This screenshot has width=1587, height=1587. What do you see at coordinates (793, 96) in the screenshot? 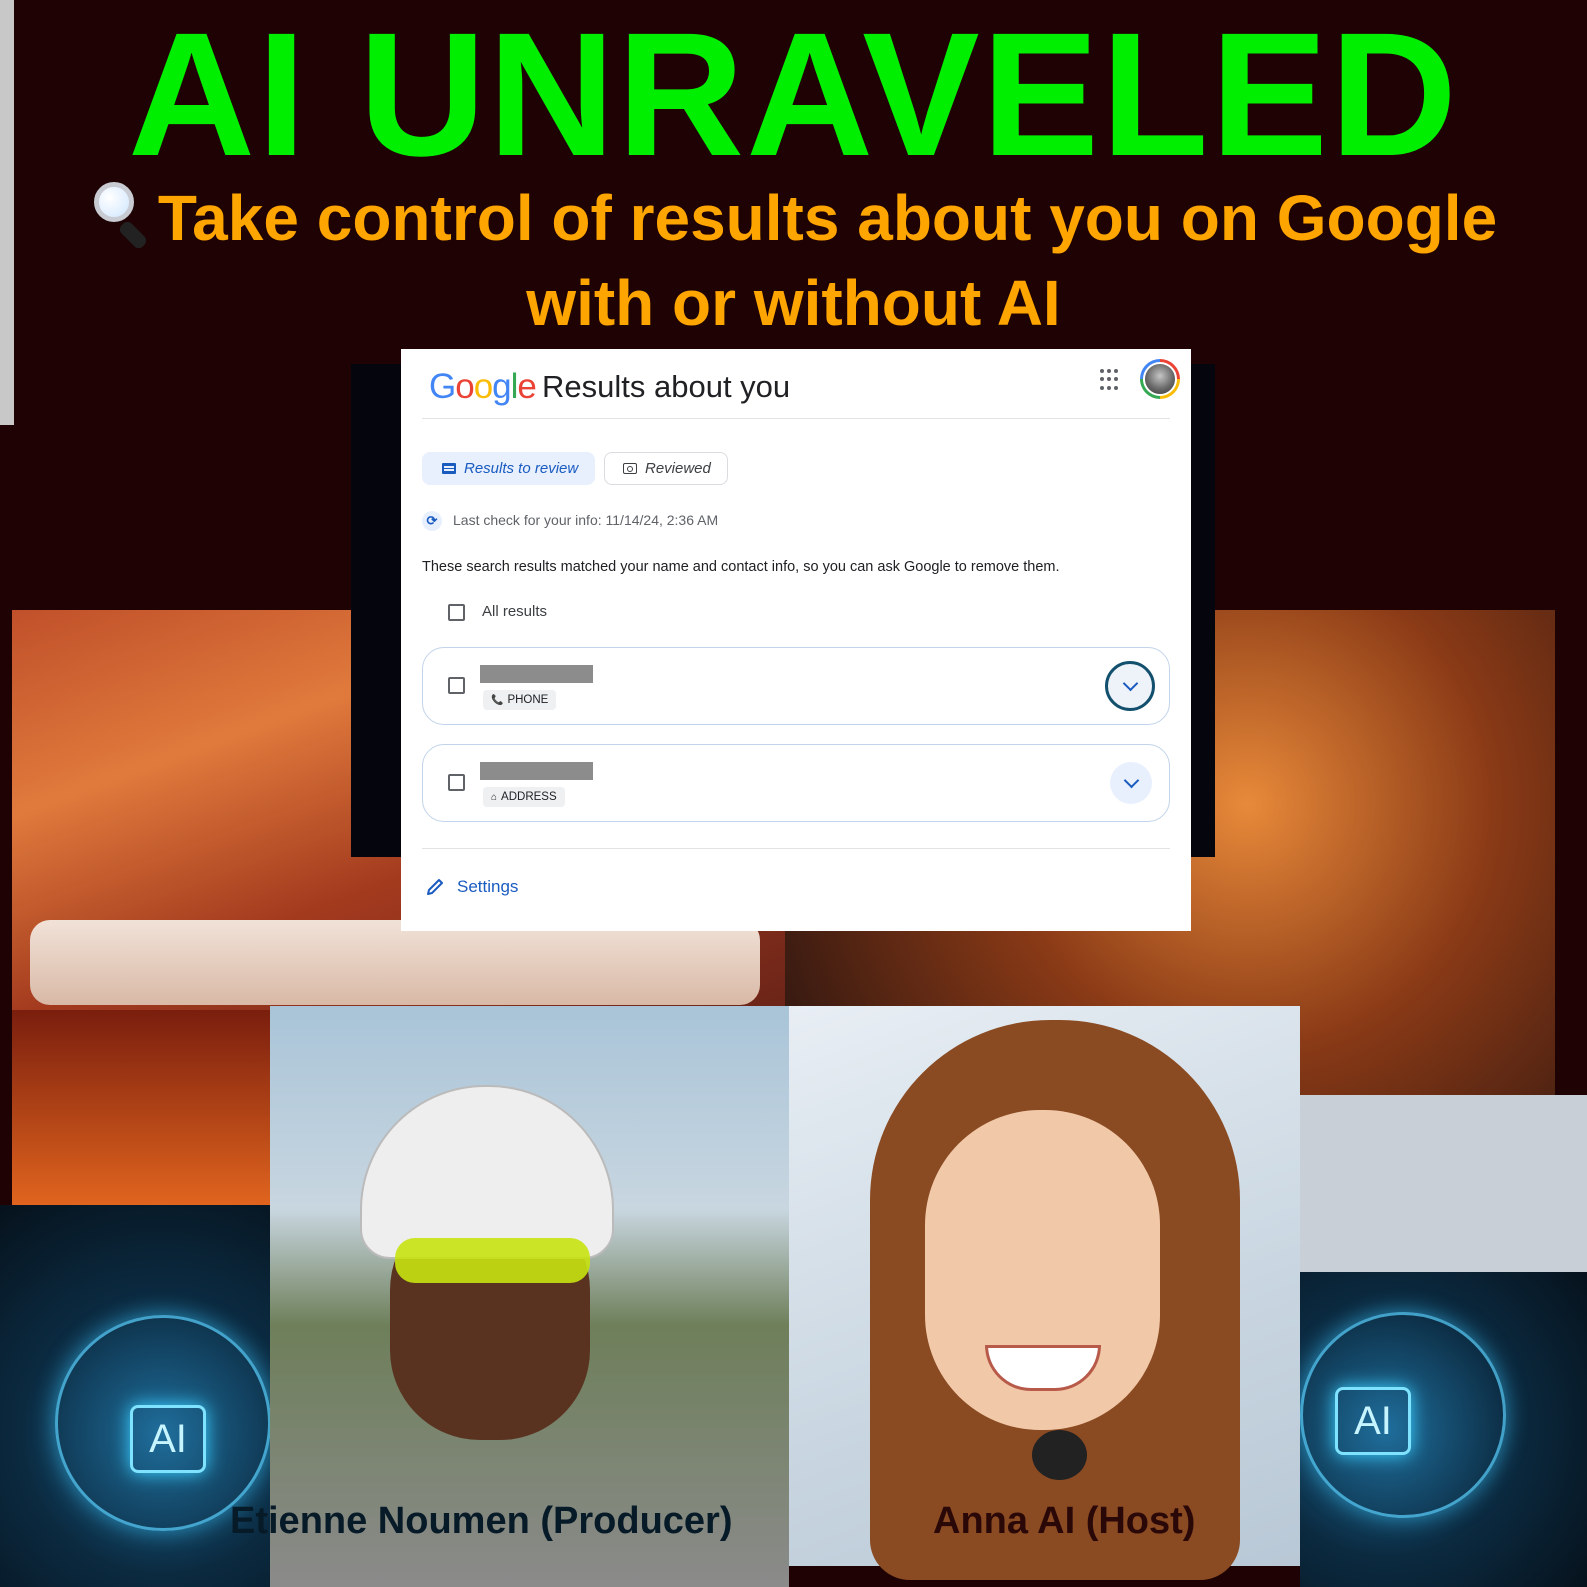
I see `banner-title: AI UNRAVELED` at bounding box center [793, 96].